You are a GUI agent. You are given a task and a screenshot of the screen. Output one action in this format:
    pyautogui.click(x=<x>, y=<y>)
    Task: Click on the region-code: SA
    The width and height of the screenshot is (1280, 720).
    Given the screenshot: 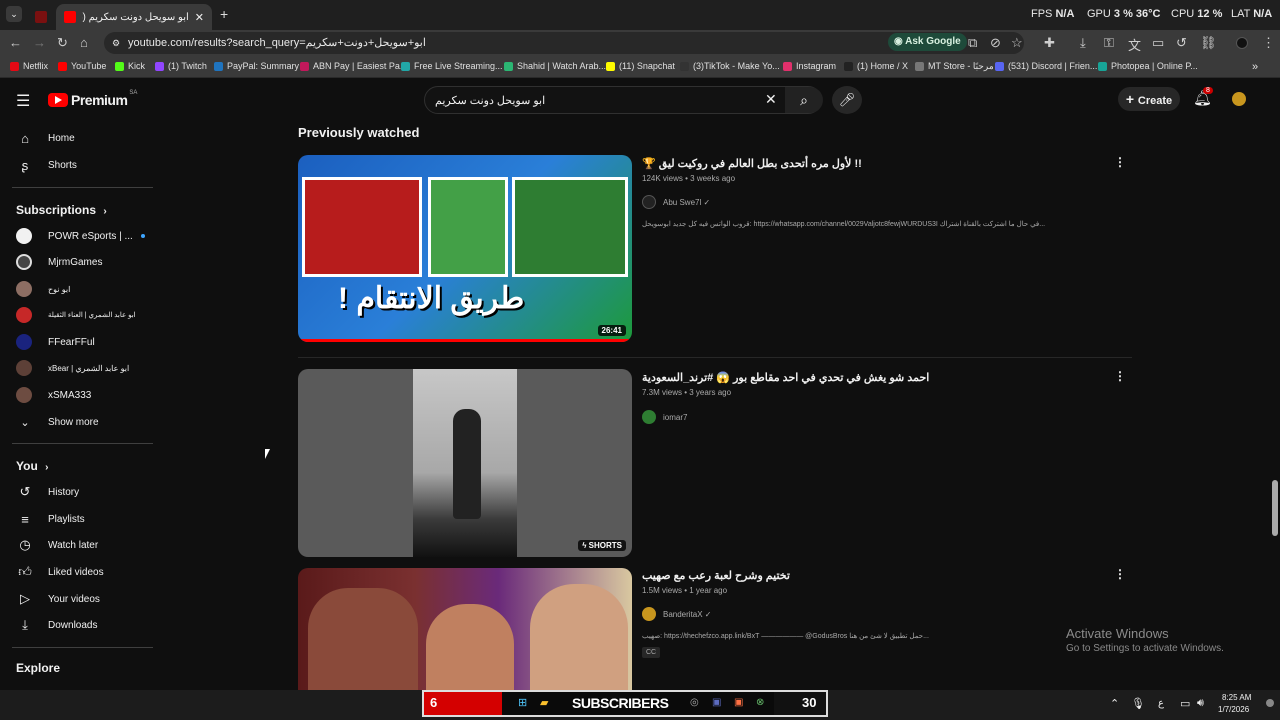 What is the action you would take?
    pyautogui.click(x=133, y=93)
    